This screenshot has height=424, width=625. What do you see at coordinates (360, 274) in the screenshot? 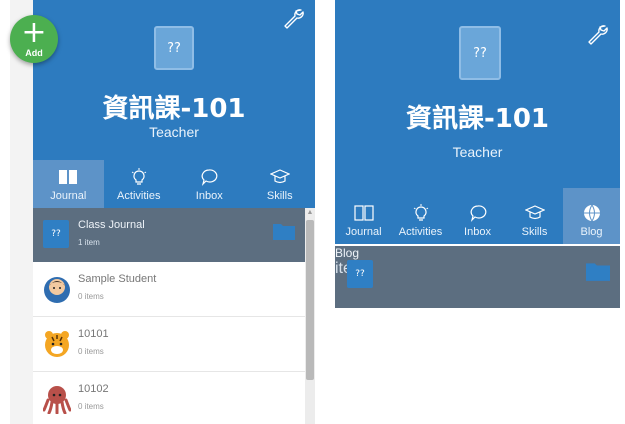
I see `blog-icon: ??` at bounding box center [360, 274].